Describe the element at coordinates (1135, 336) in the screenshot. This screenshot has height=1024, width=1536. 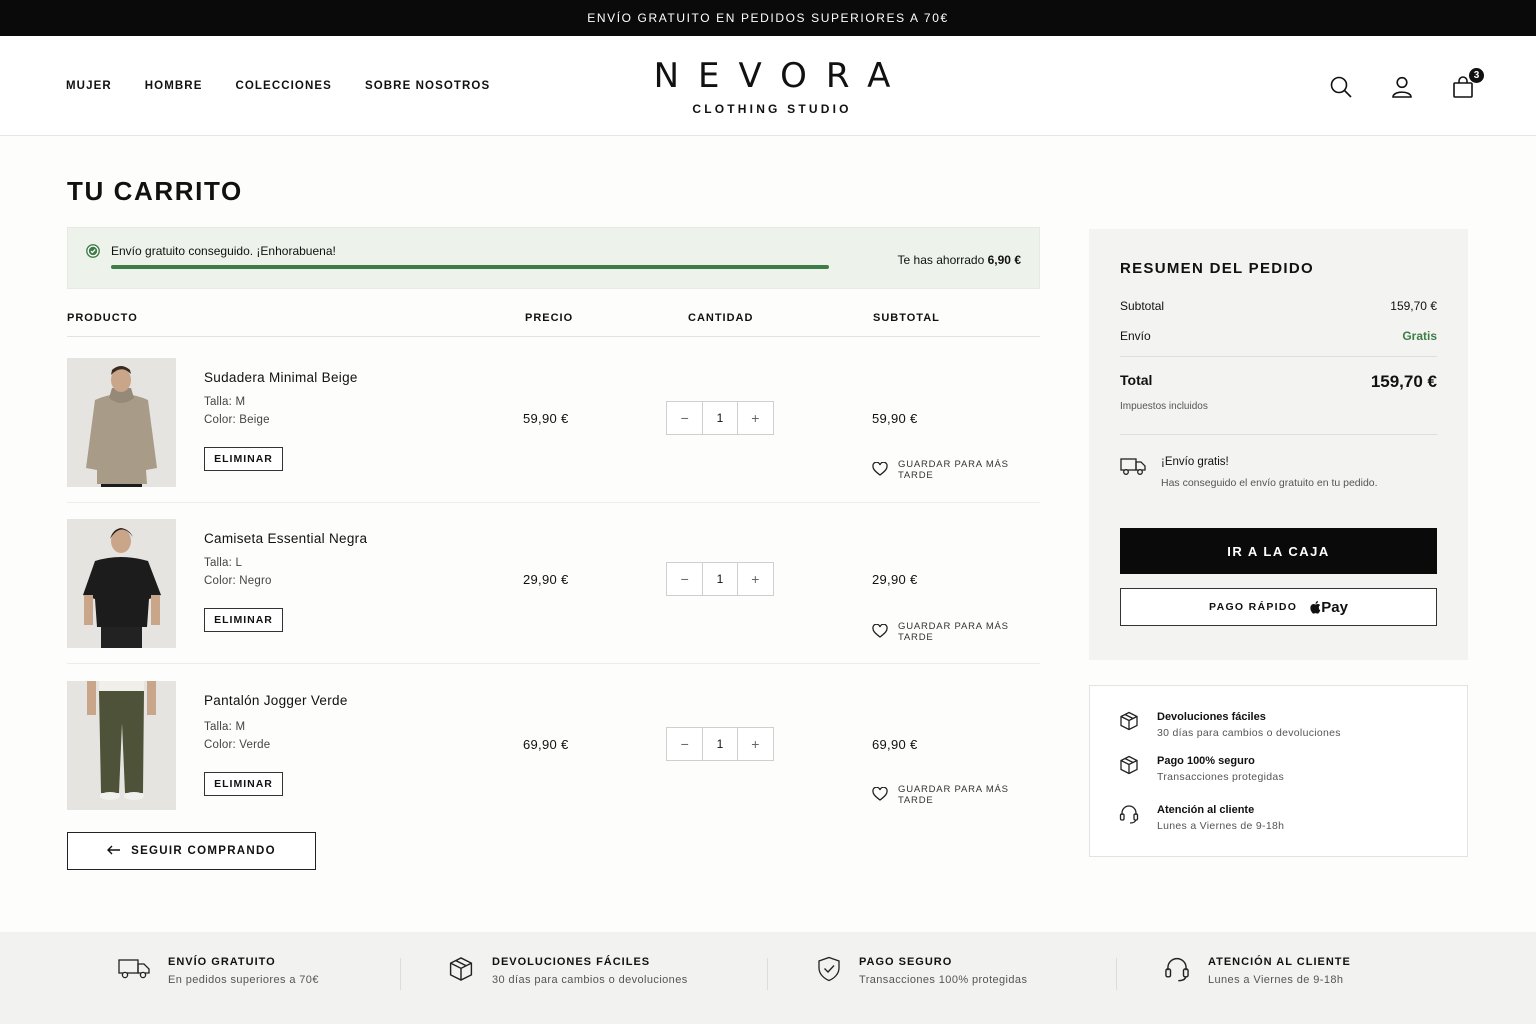
I see `shipping-label: Envío` at that location.